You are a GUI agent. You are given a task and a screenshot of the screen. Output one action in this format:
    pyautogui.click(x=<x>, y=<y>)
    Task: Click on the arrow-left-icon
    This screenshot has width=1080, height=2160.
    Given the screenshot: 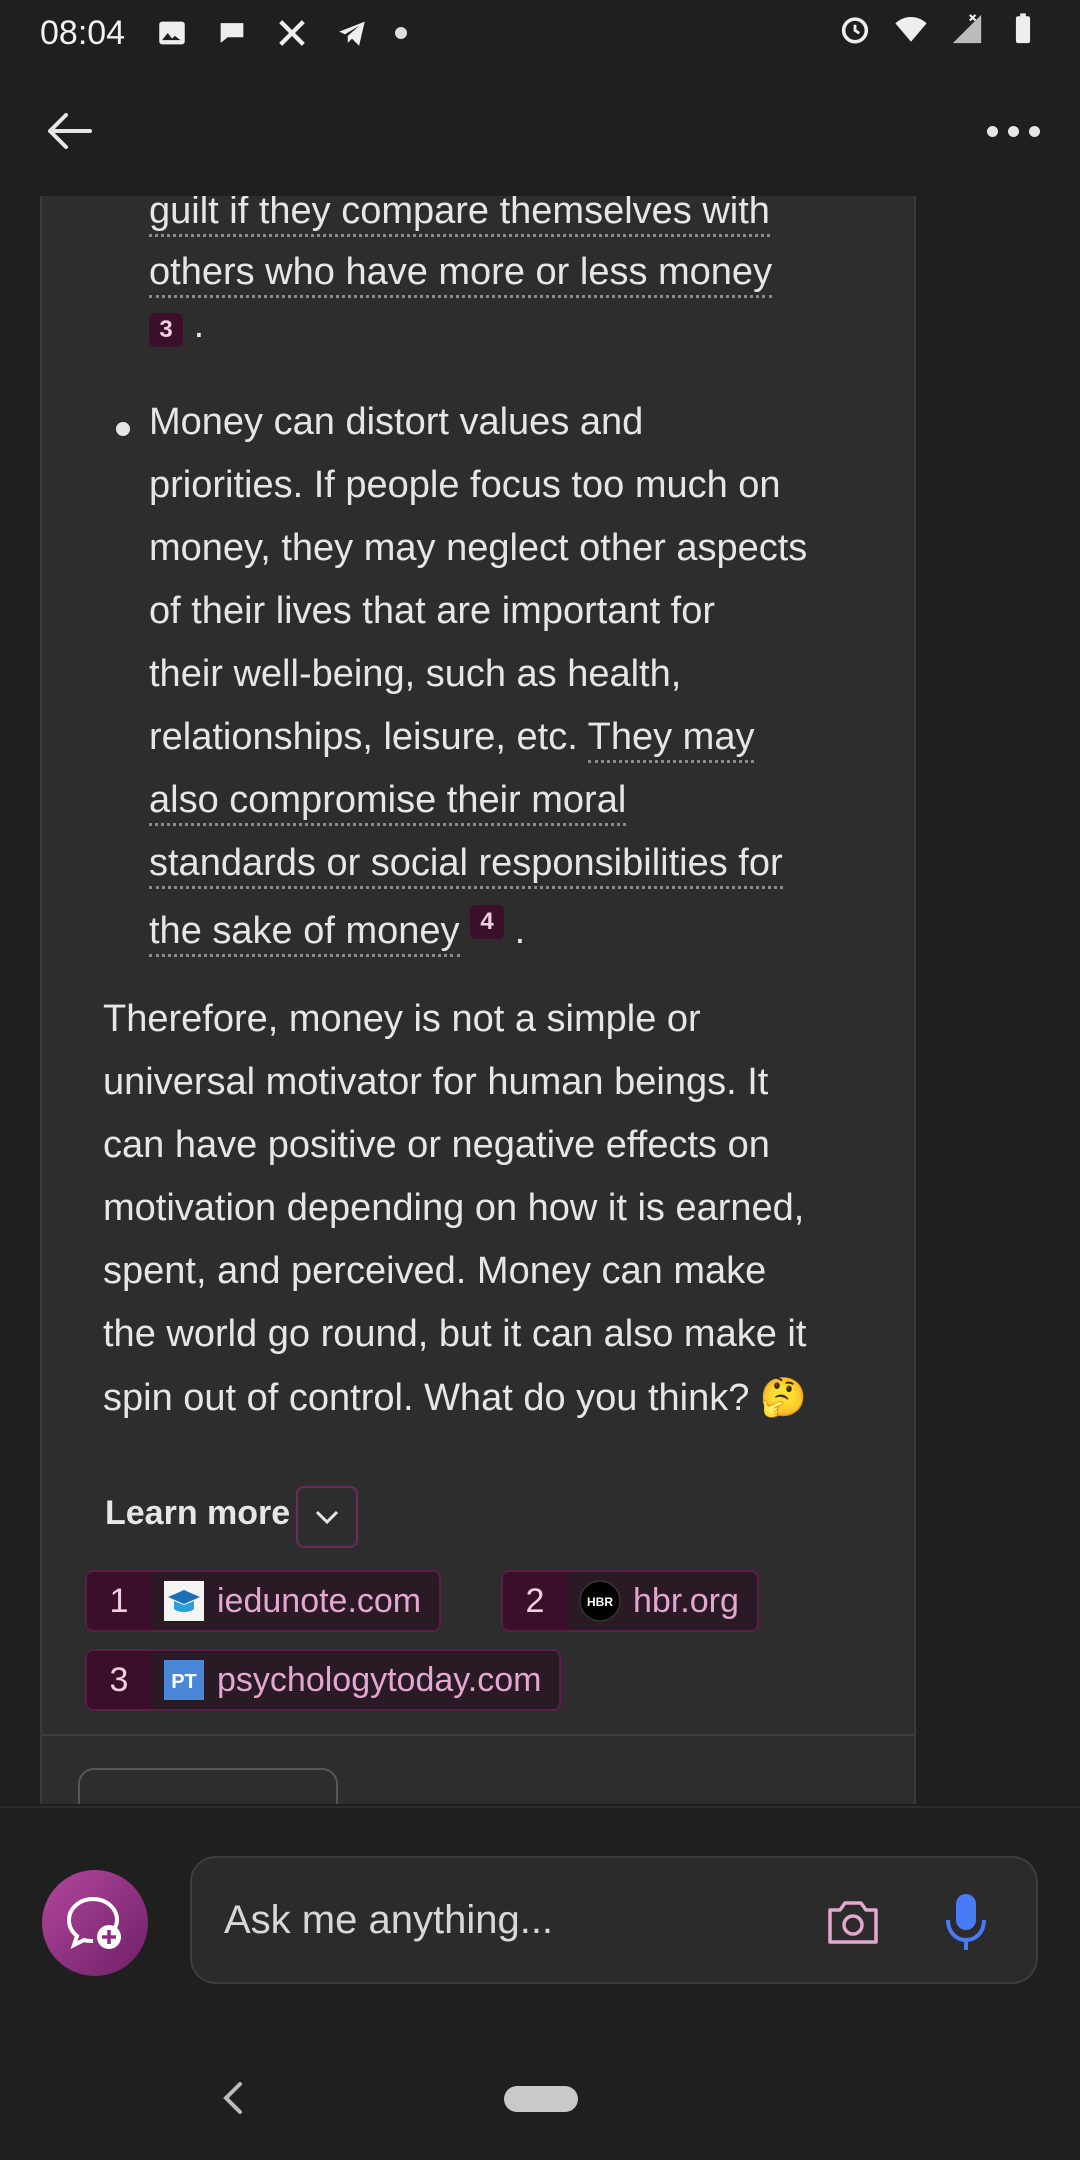 What is the action you would take?
    pyautogui.click(x=70, y=131)
    